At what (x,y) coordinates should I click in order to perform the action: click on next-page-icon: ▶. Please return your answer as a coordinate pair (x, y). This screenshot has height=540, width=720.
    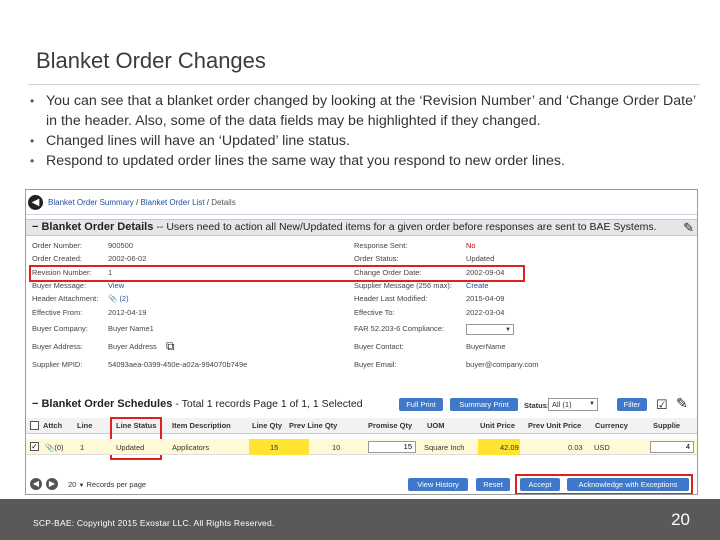
    Looking at the image, I should click on (52, 484).